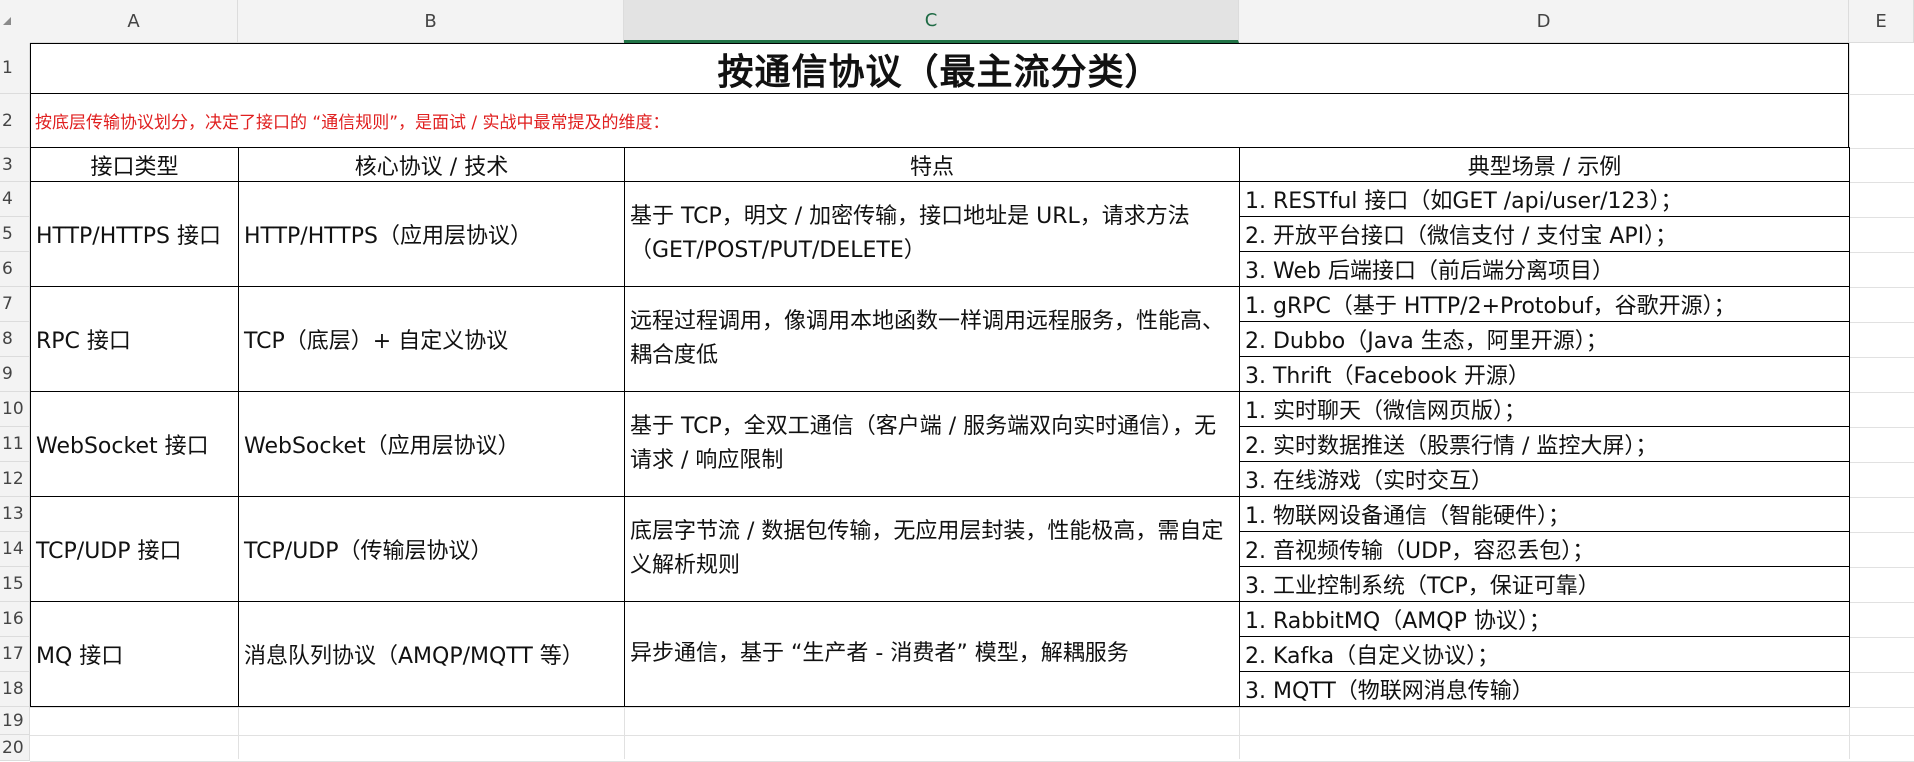 Image resolution: width=1914 pixels, height=762 pixels. What do you see at coordinates (431, 549) in the screenshot?
I see `protocol-cell: TCP/UDP（传输层协议）` at bounding box center [431, 549].